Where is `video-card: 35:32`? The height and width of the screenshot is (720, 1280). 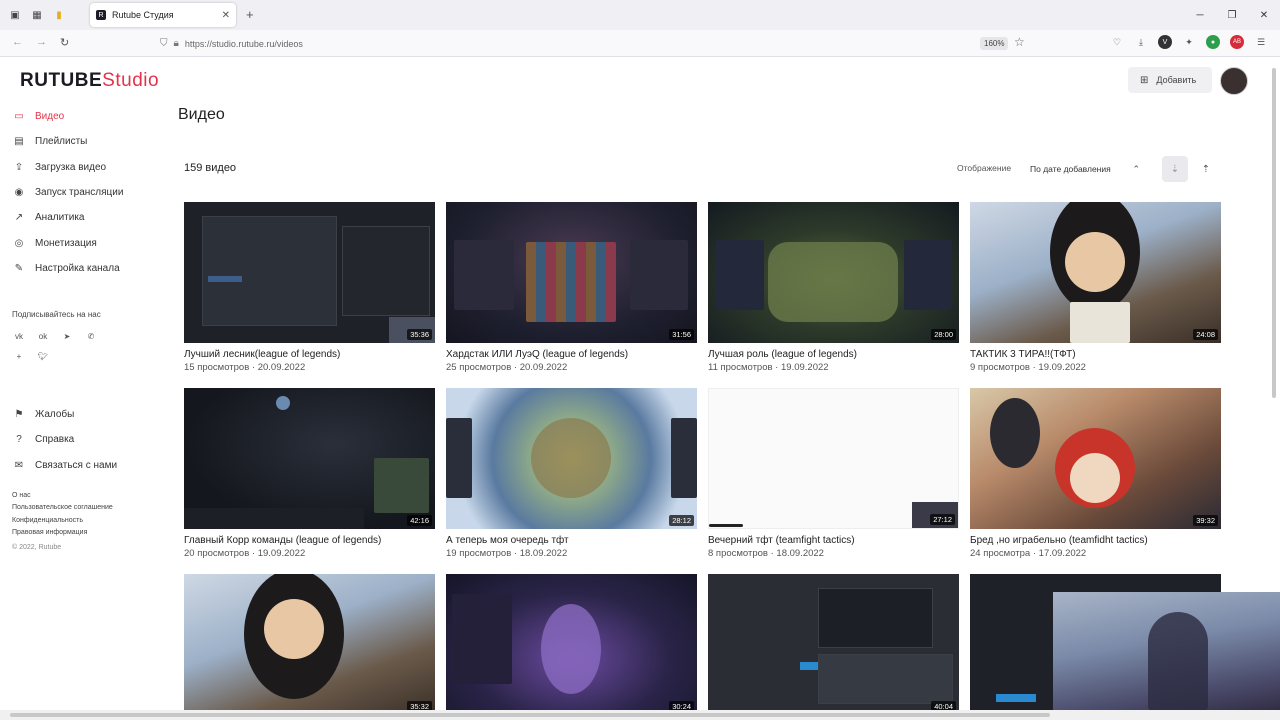 video-card: 35:32 is located at coordinates (309, 644).